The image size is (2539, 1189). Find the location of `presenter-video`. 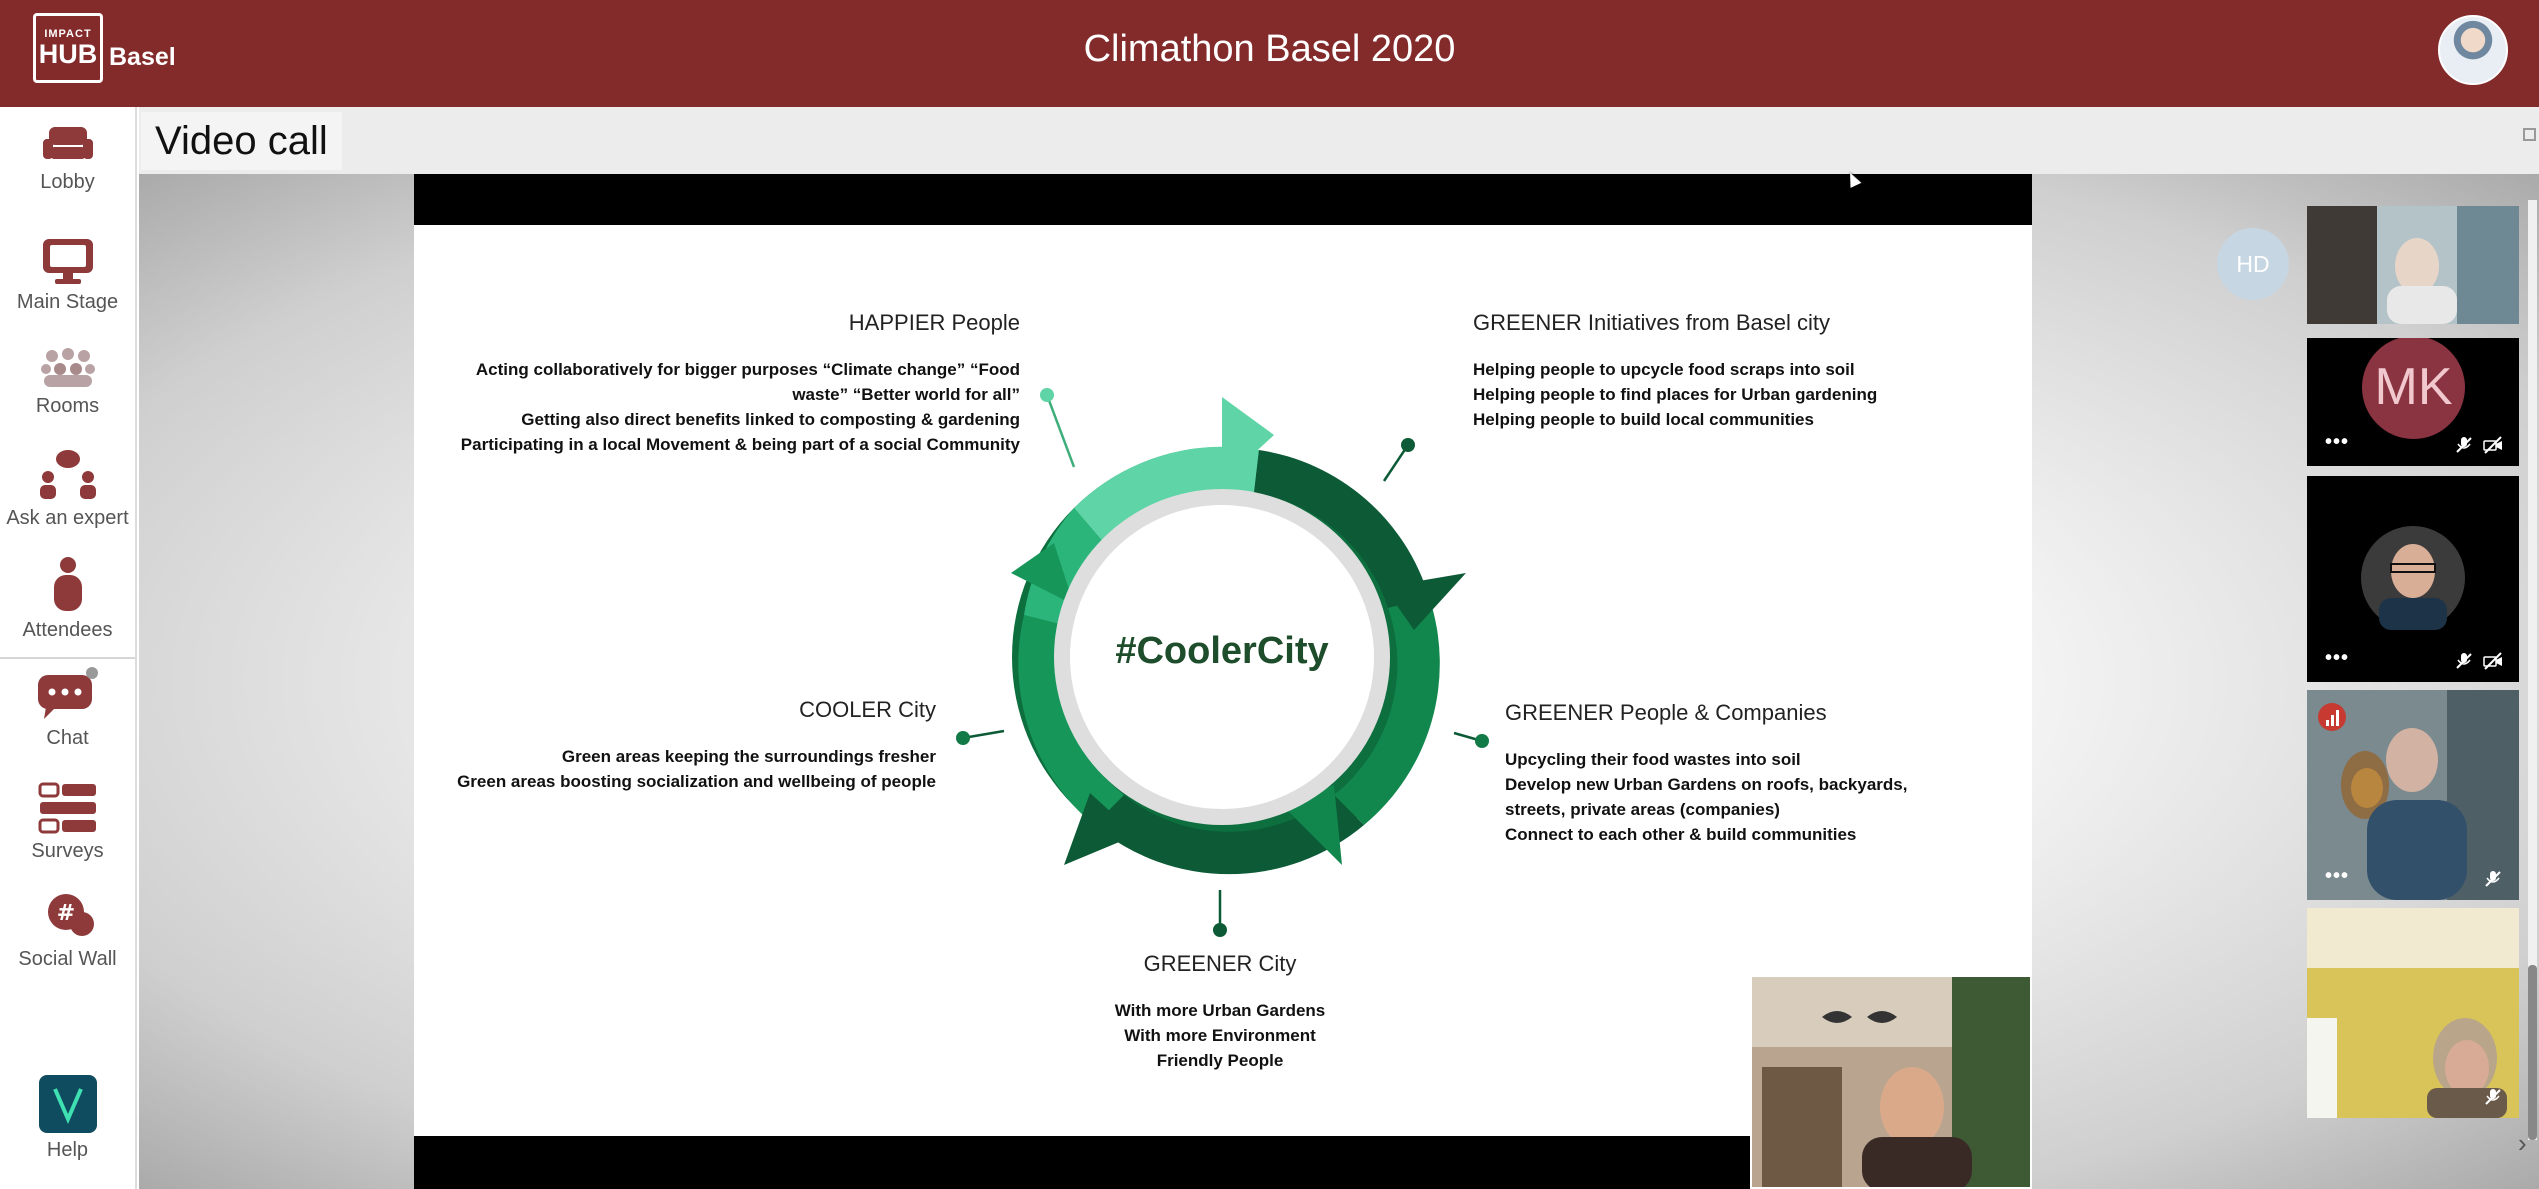

presenter-video is located at coordinates (1891, 1082).